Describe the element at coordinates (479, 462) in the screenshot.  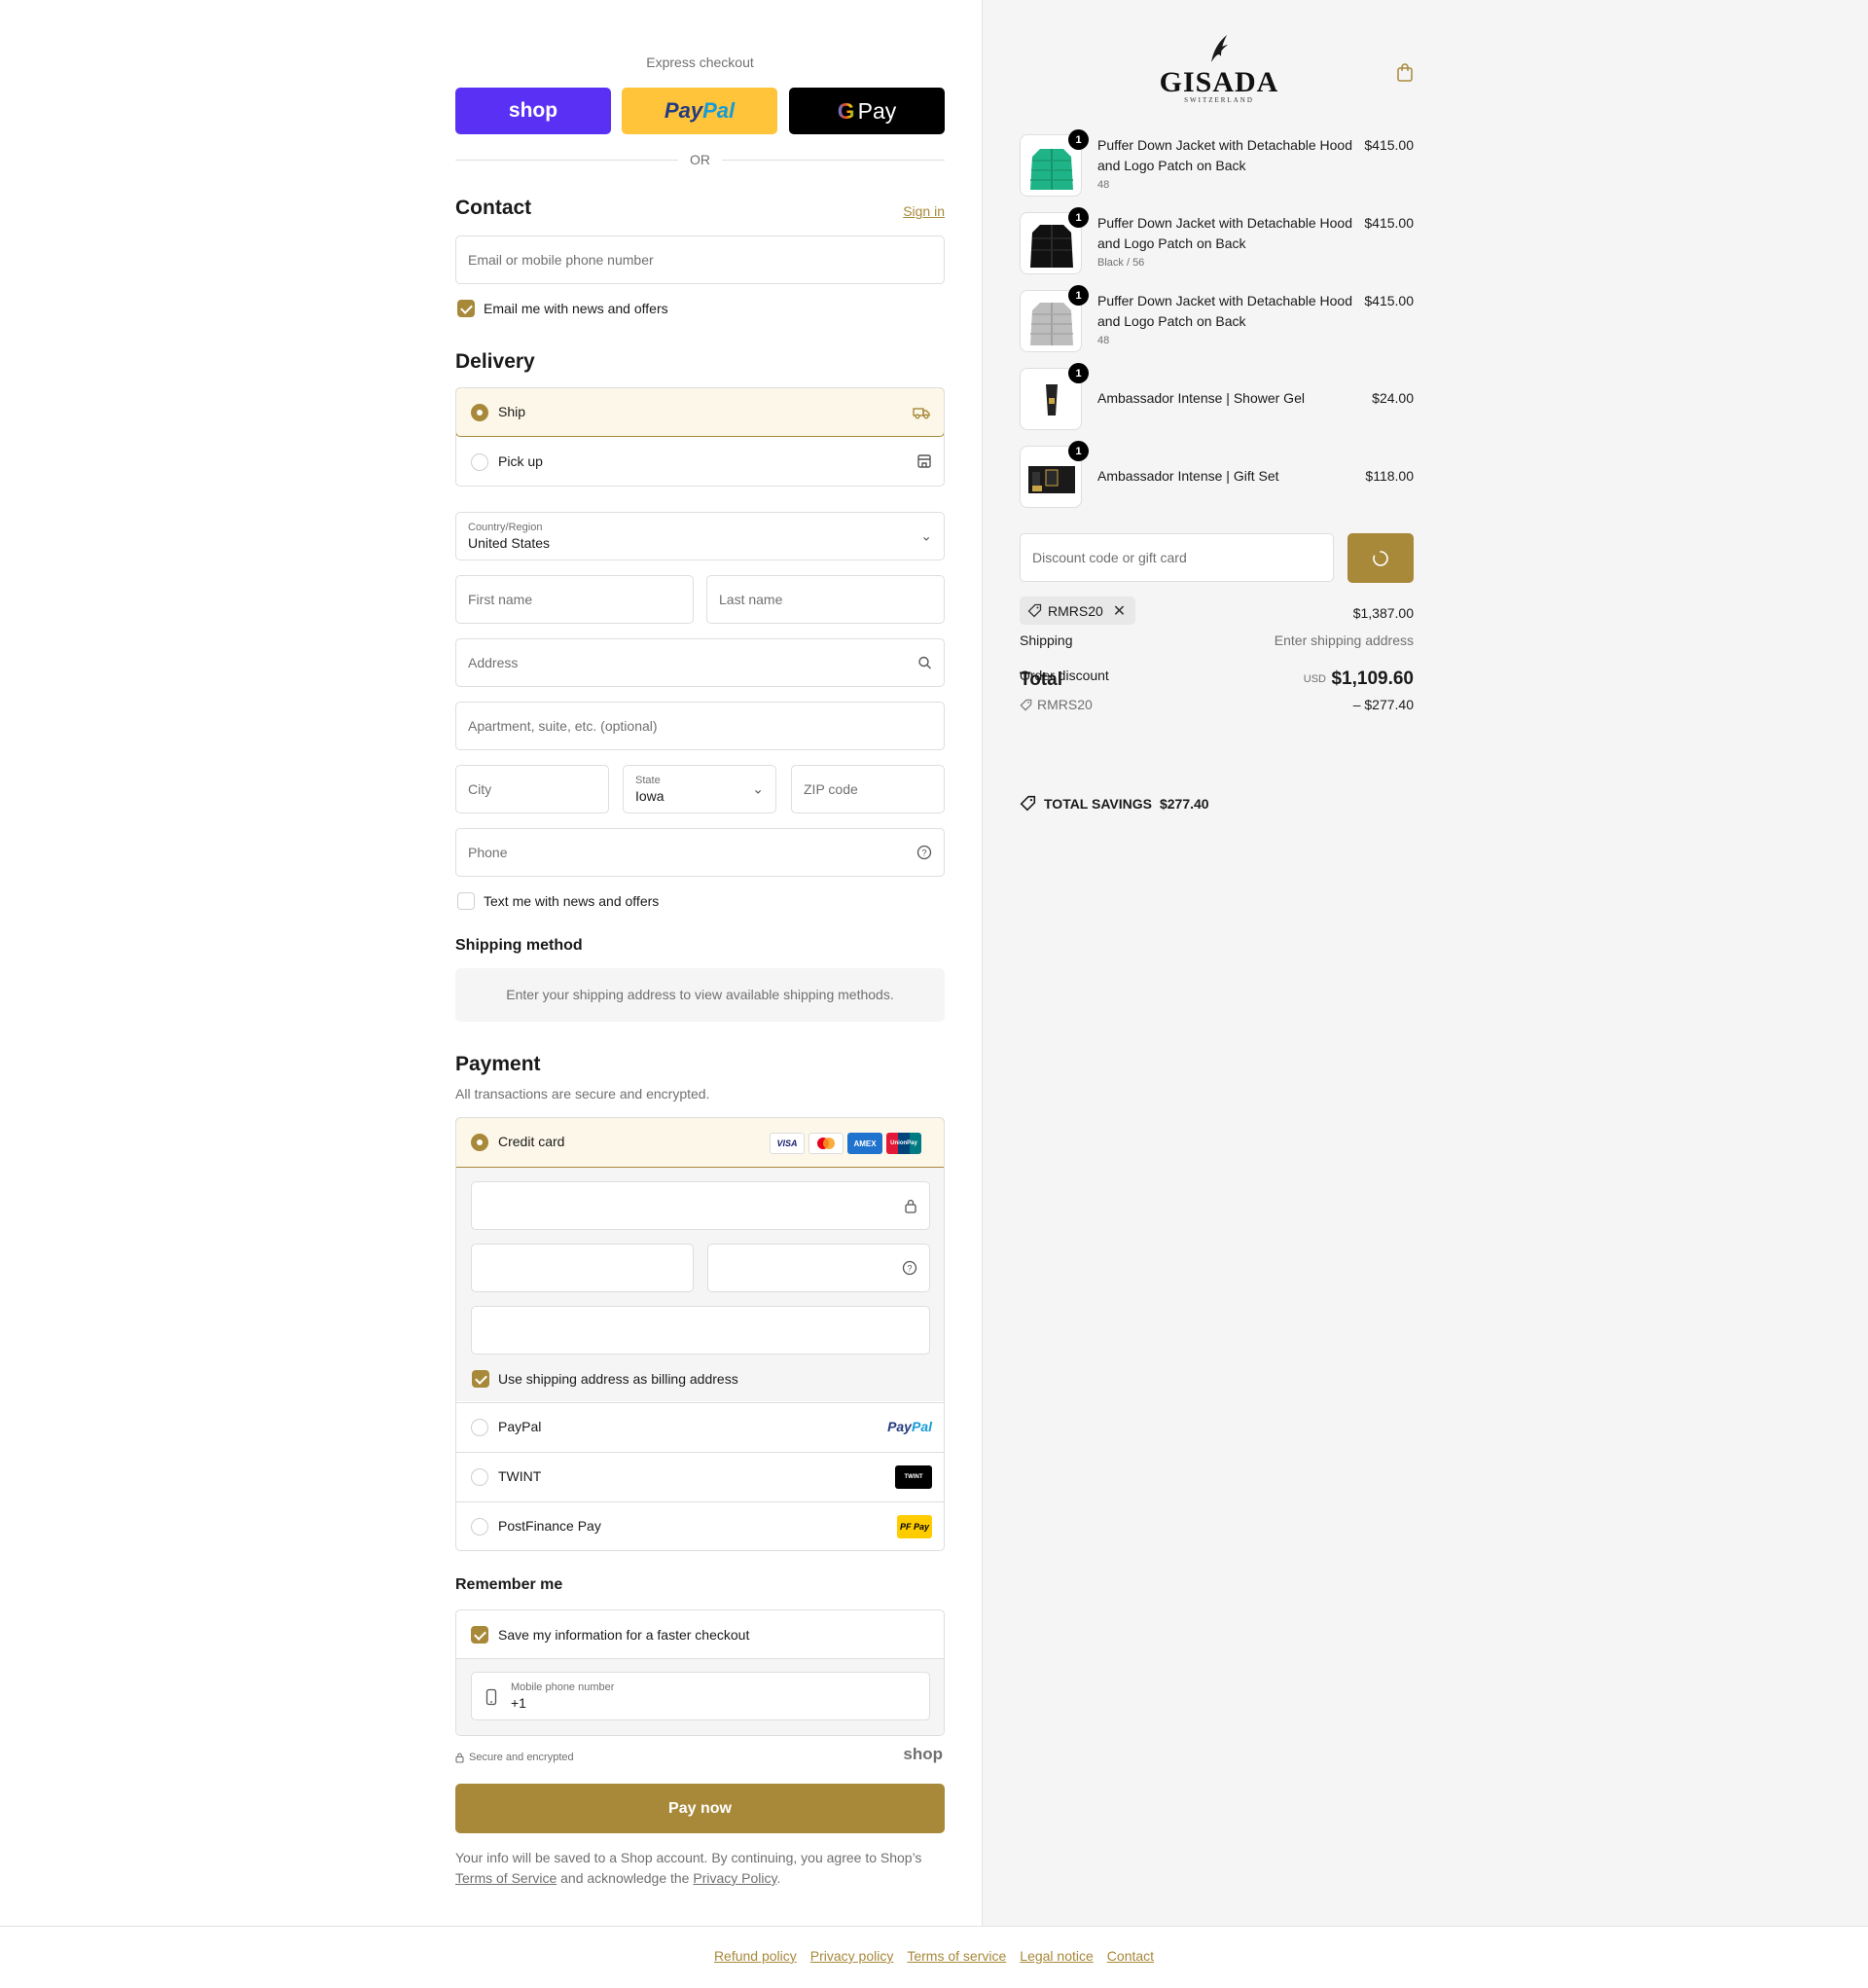
I see `pickup-radio` at that location.